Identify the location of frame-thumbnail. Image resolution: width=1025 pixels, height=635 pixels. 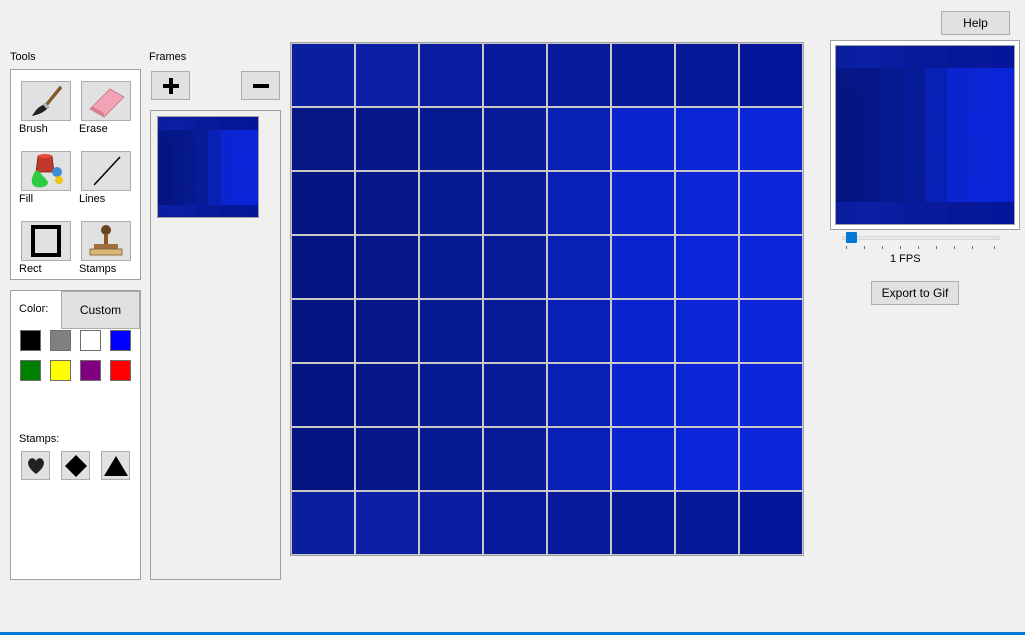
(208, 167).